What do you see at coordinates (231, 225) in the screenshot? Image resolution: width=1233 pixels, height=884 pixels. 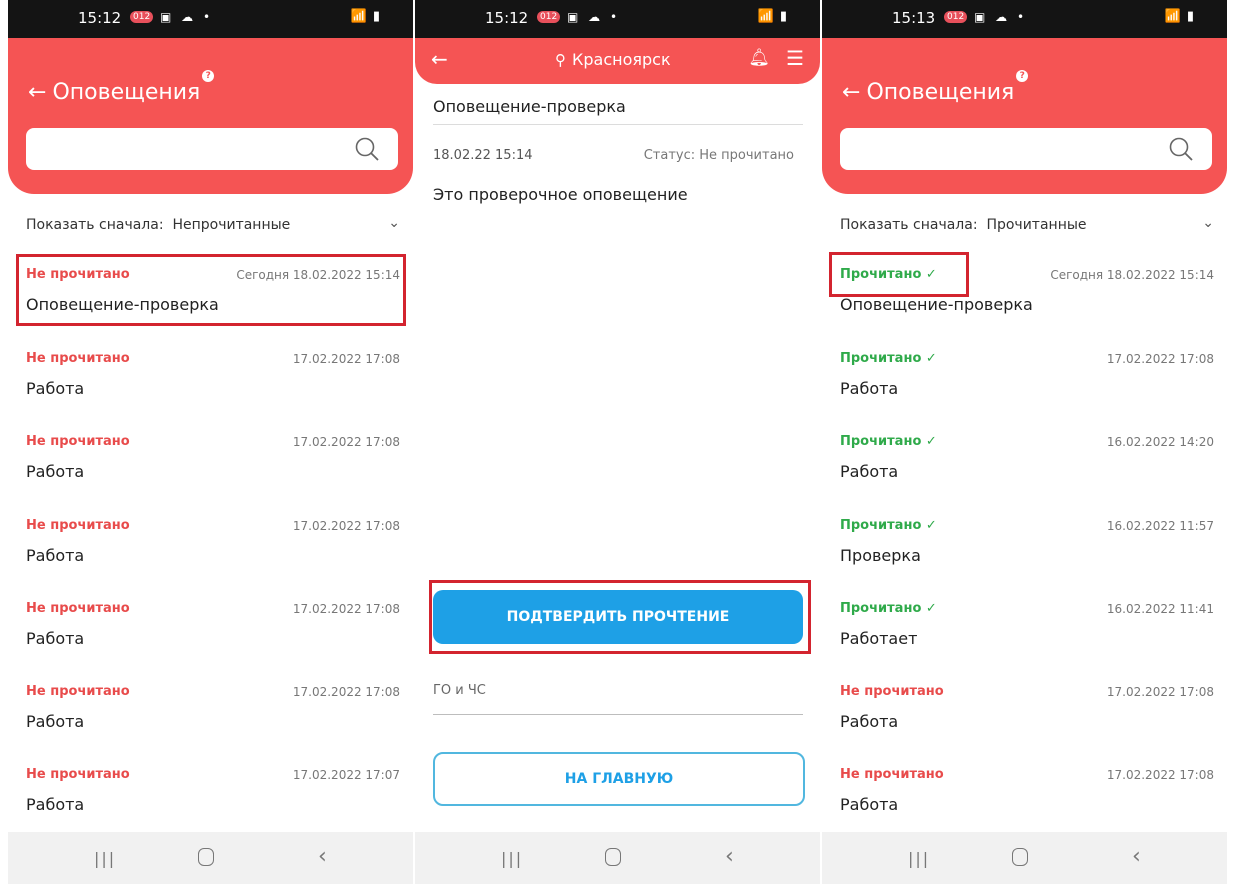 I see `sort-value: Непрочитанные` at bounding box center [231, 225].